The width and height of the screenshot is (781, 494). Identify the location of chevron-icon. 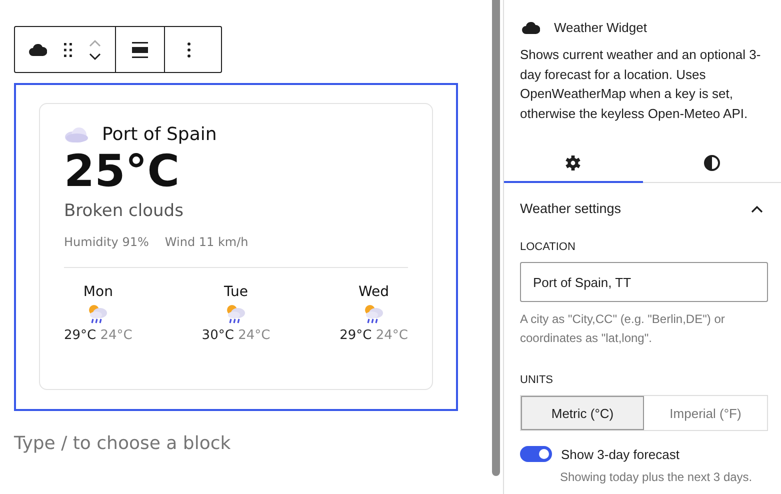
(757, 208).